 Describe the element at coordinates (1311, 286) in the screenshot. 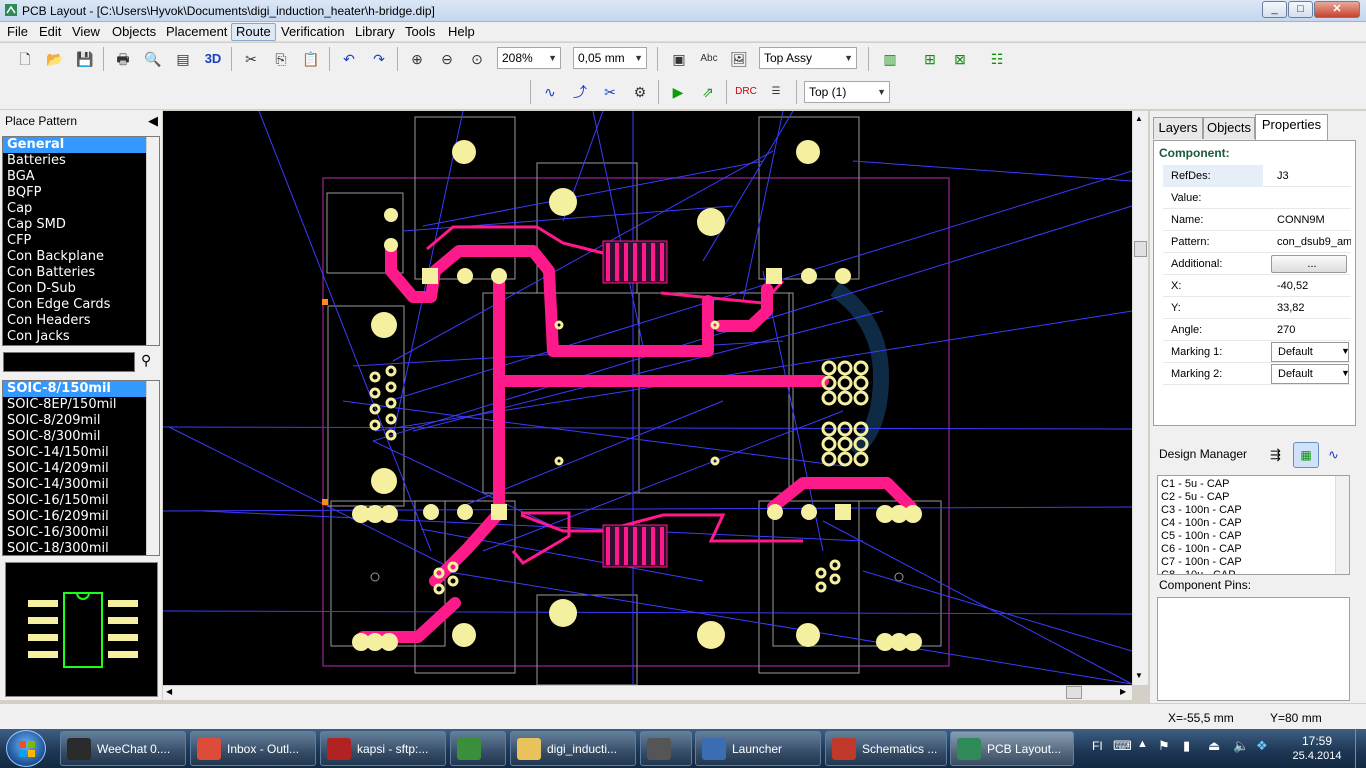

I see `property-value: -40,52` at that location.